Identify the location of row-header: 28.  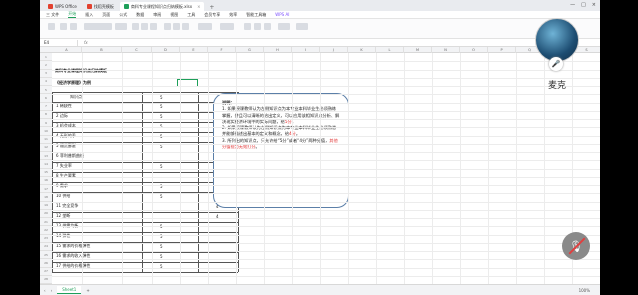
(46, 279).